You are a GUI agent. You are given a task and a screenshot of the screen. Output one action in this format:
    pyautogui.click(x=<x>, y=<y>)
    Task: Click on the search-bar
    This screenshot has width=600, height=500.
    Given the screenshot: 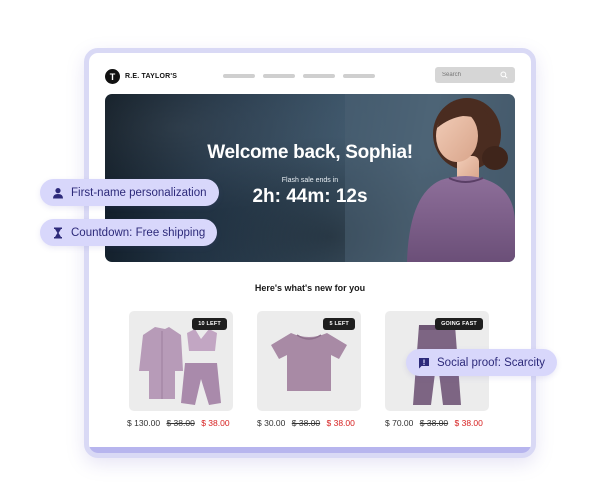 What is the action you would take?
    pyautogui.click(x=475, y=75)
    